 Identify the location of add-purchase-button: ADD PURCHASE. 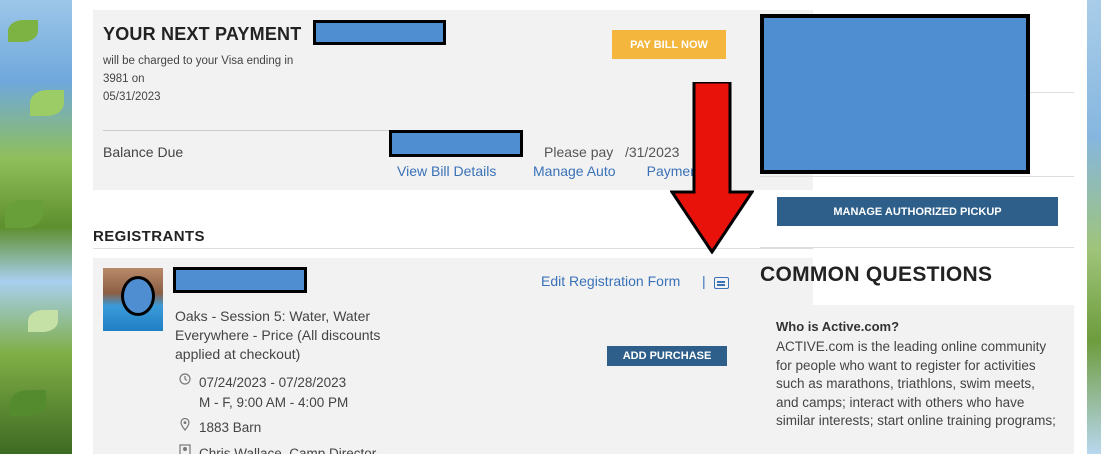
(667, 356).